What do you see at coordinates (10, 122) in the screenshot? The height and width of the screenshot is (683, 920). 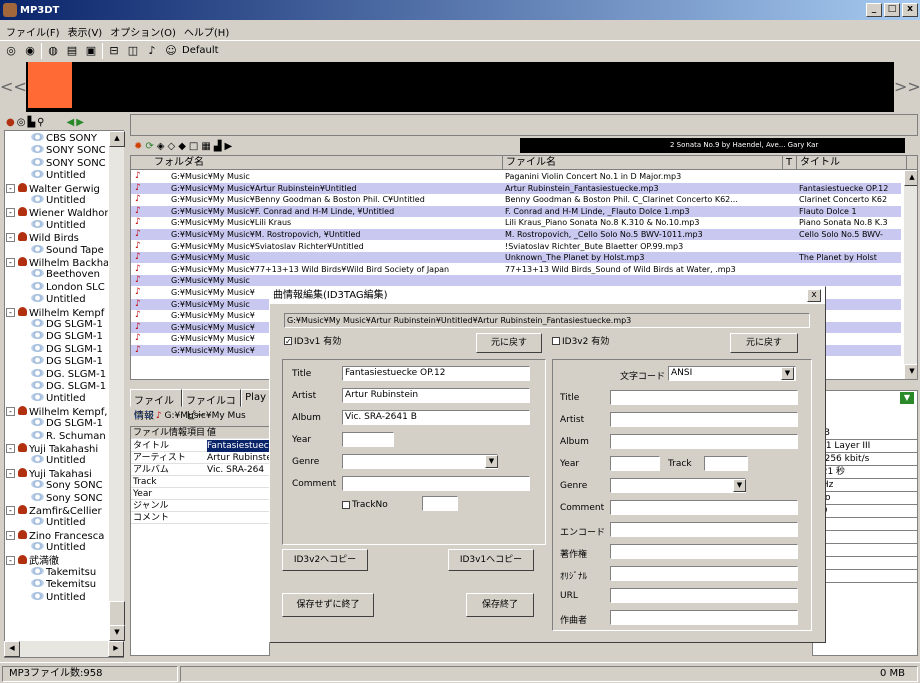 I see `person-icon: ●` at bounding box center [10, 122].